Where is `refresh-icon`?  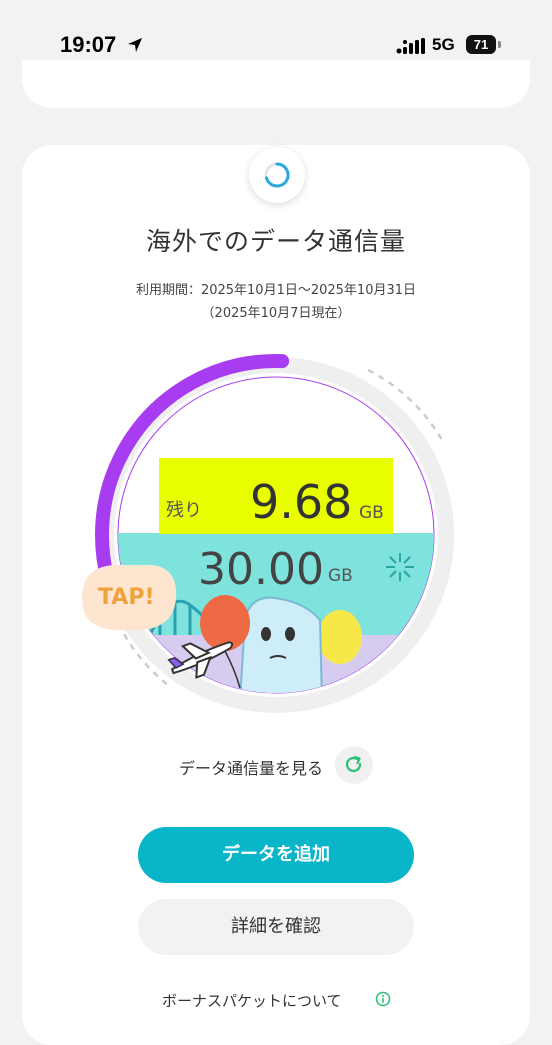
refresh-icon is located at coordinates (353, 764).